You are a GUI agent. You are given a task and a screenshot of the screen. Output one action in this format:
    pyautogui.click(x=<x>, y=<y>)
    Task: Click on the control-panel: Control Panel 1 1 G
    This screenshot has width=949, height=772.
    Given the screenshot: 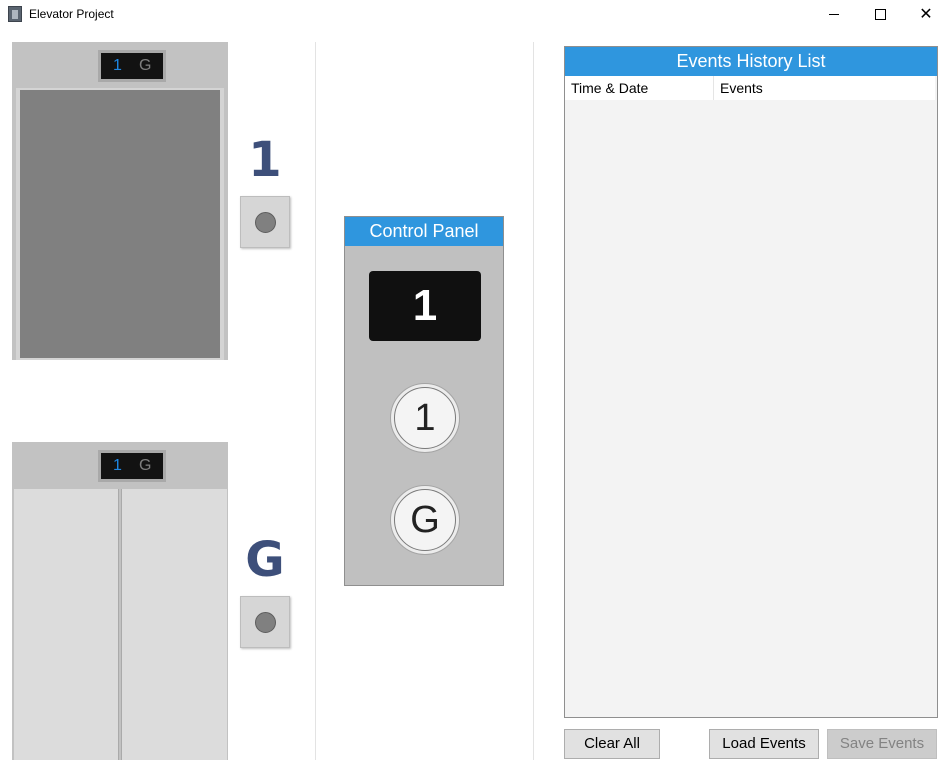 What is the action you would take?
    pyautogui.click(x=424, y=401)
    